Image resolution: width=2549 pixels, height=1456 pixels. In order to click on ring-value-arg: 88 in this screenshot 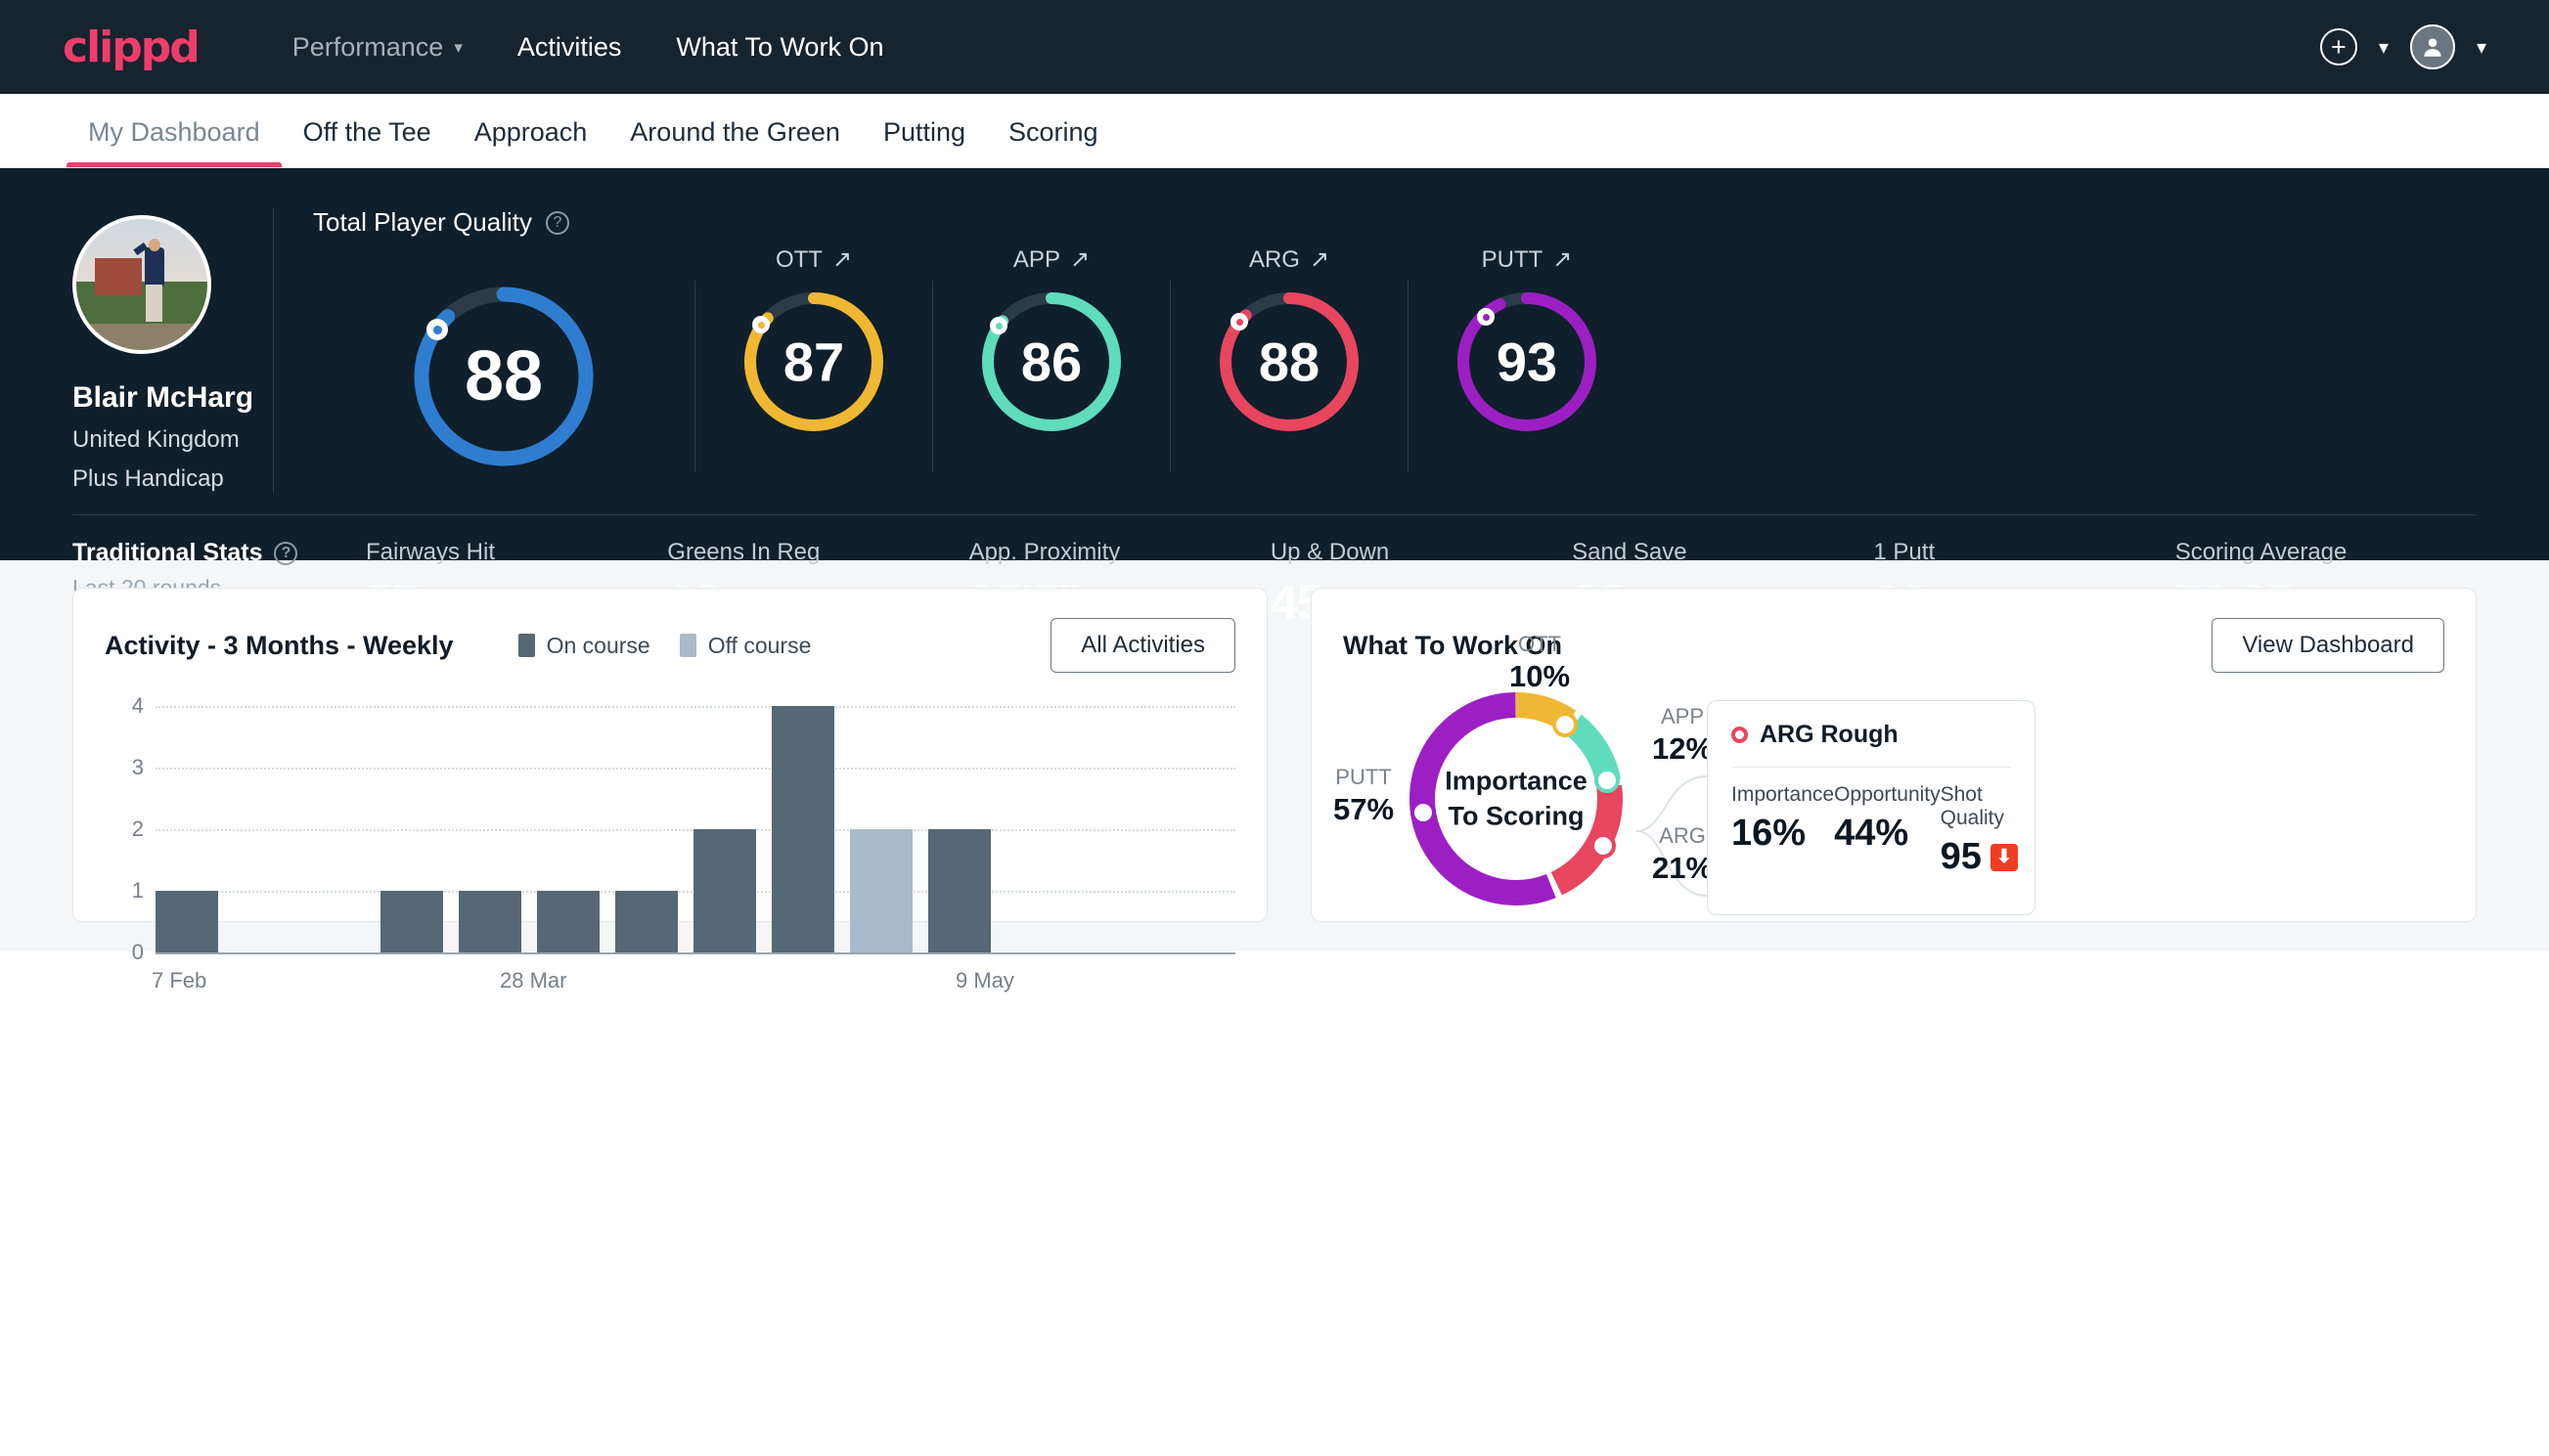, I will do `click(1289, 362)`.